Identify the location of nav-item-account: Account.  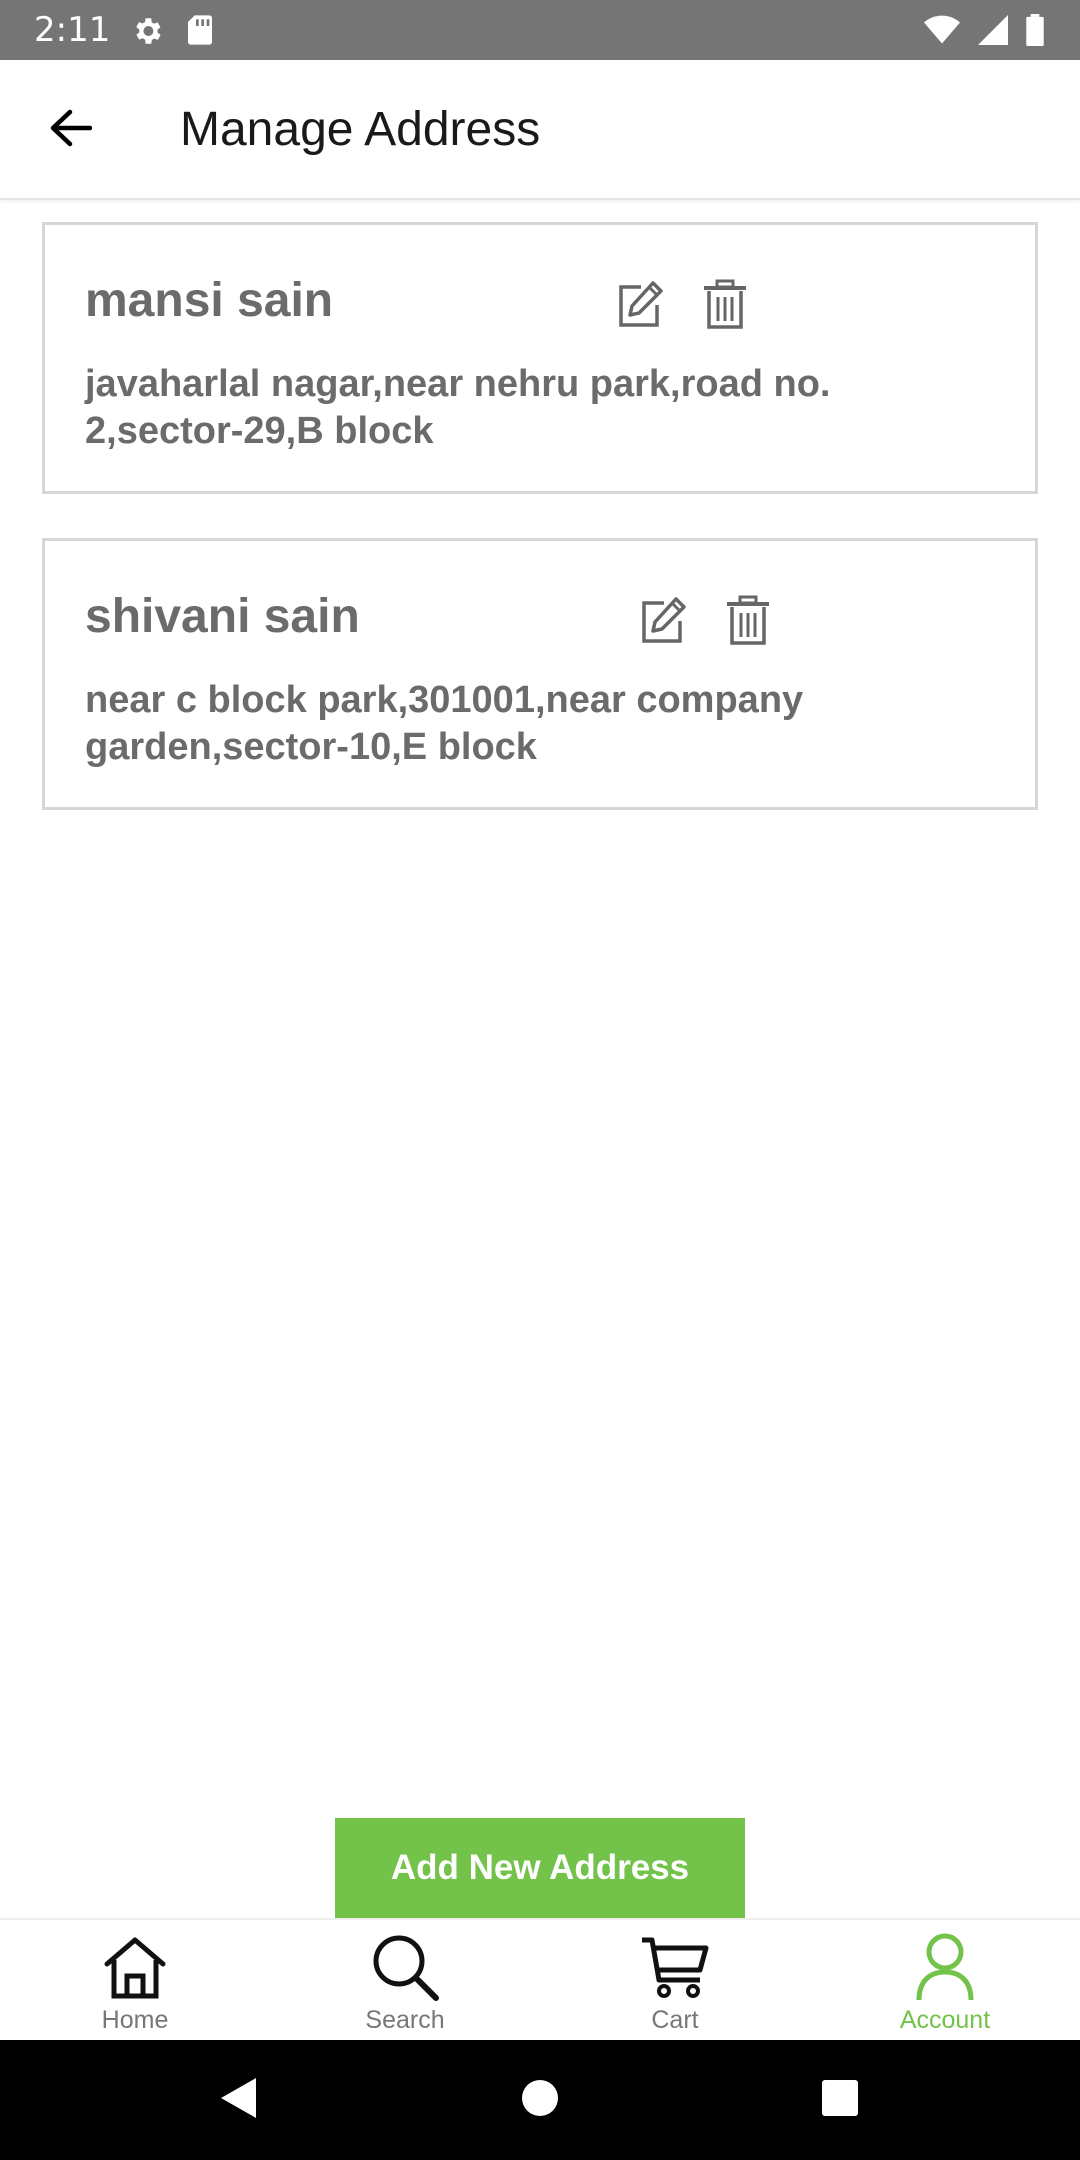
(945, 1981).